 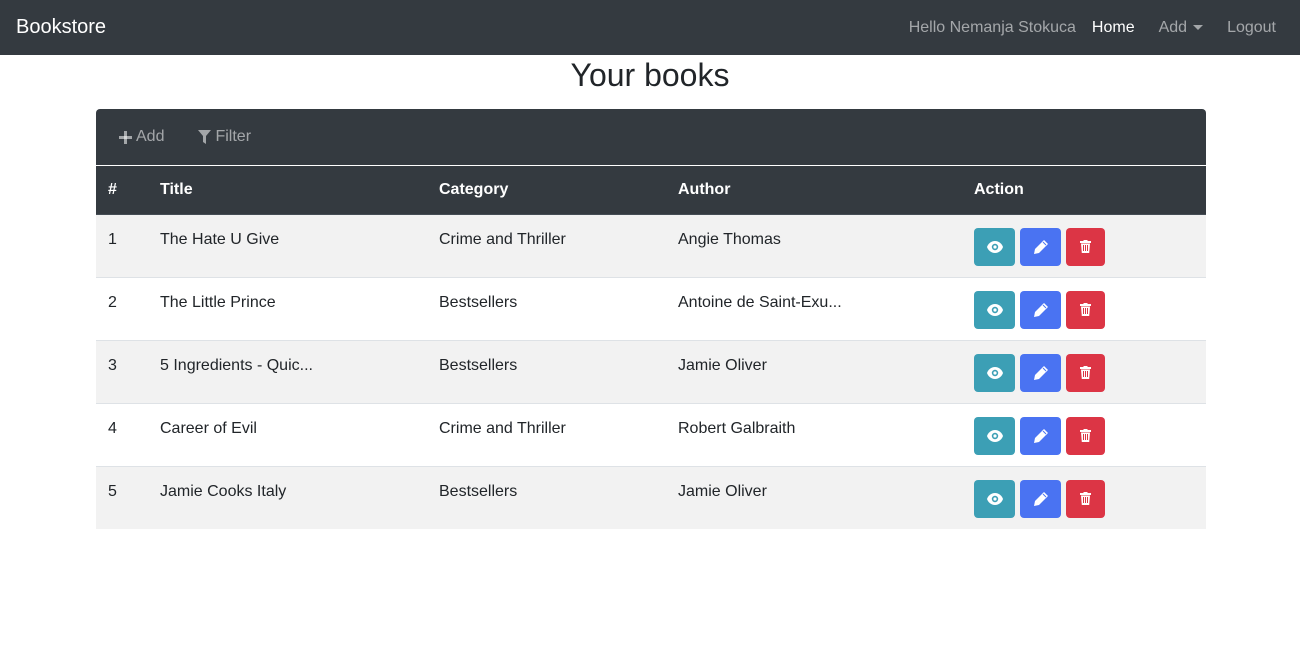 I want to click on book-author: Robert Galbraith, so click(x=814, y=434).